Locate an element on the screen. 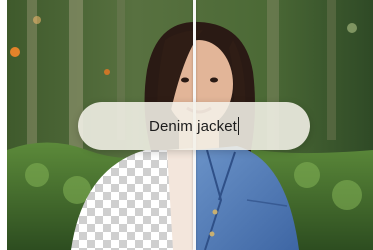 Image resolution: width=373 pixels, height=250 pixels. prompt-input-text: Denim jacket is located at coordinates (193, 126).